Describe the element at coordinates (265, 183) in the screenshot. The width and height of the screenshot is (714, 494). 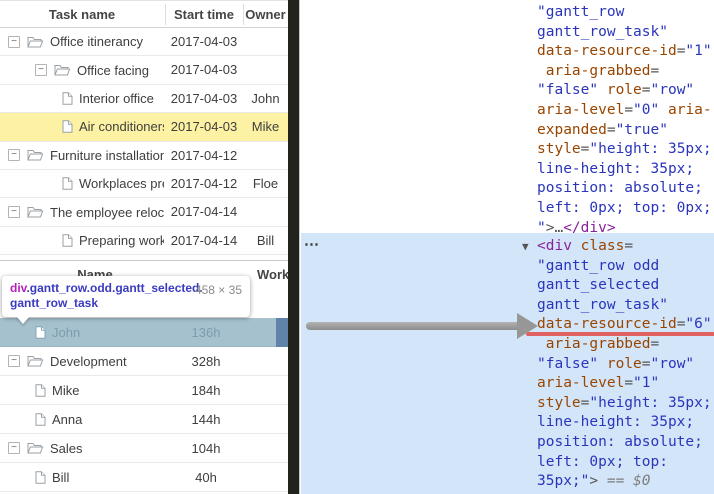
I see `task-owner: Floe` at that location.